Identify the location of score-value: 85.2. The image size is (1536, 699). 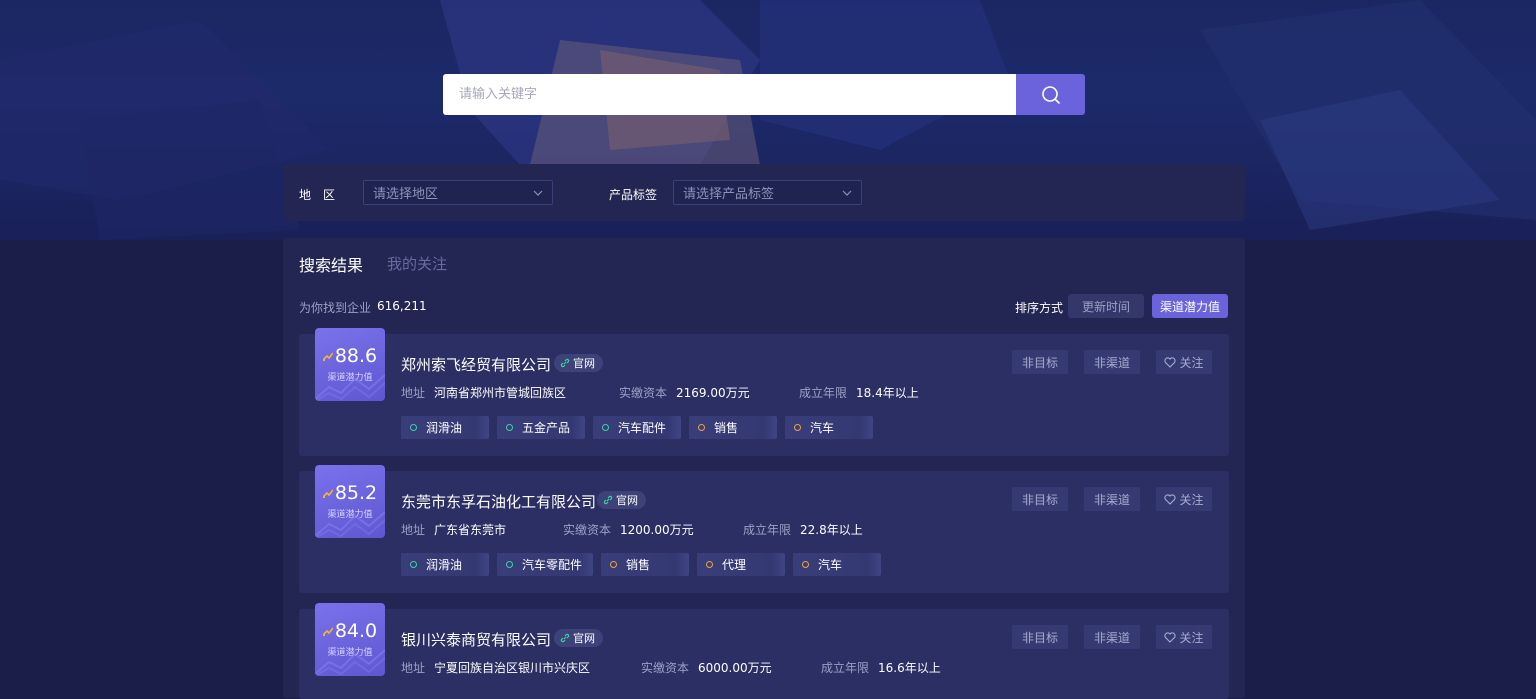
(356, 493).